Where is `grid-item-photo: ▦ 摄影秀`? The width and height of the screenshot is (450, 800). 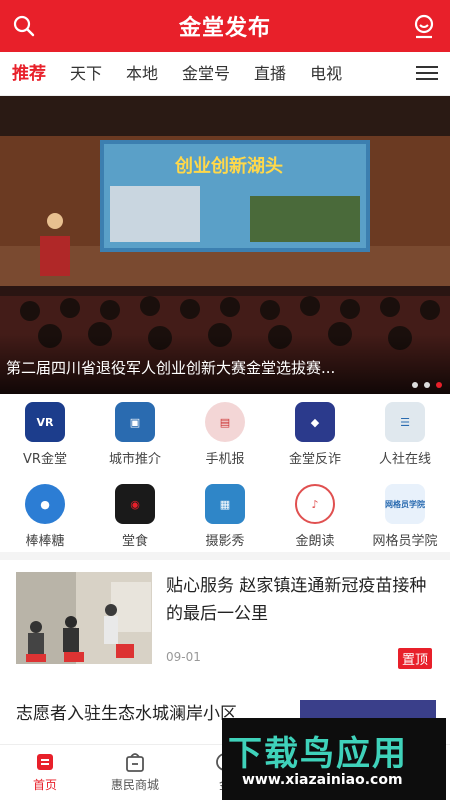
grid-item-photo: ▦ 摄影秀 is located at coordinates (225, 521).